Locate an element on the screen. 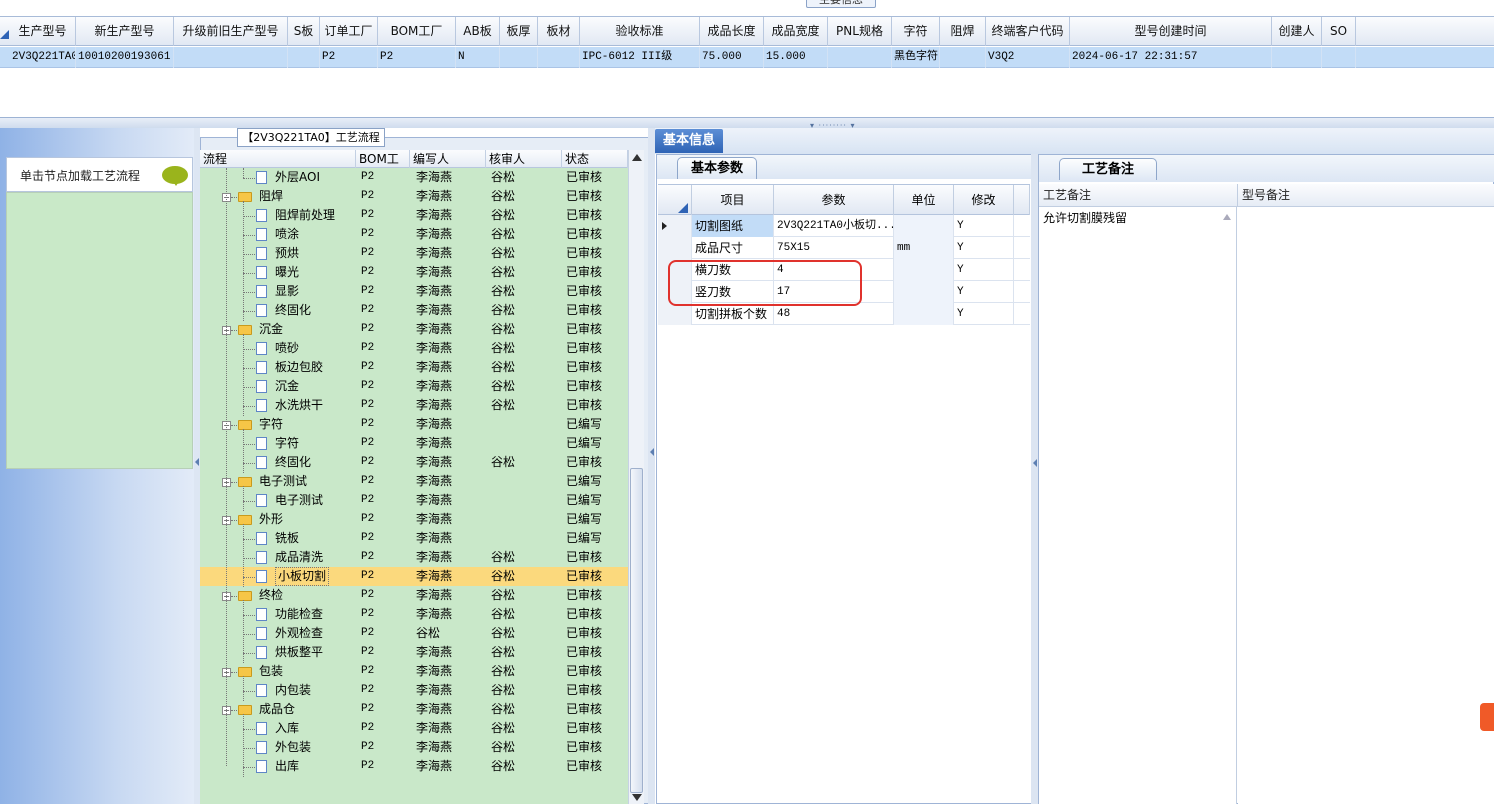  flow-row: 功能检查 P2 李海燕 谷松 已审核 is located at coordinates (414, 614).